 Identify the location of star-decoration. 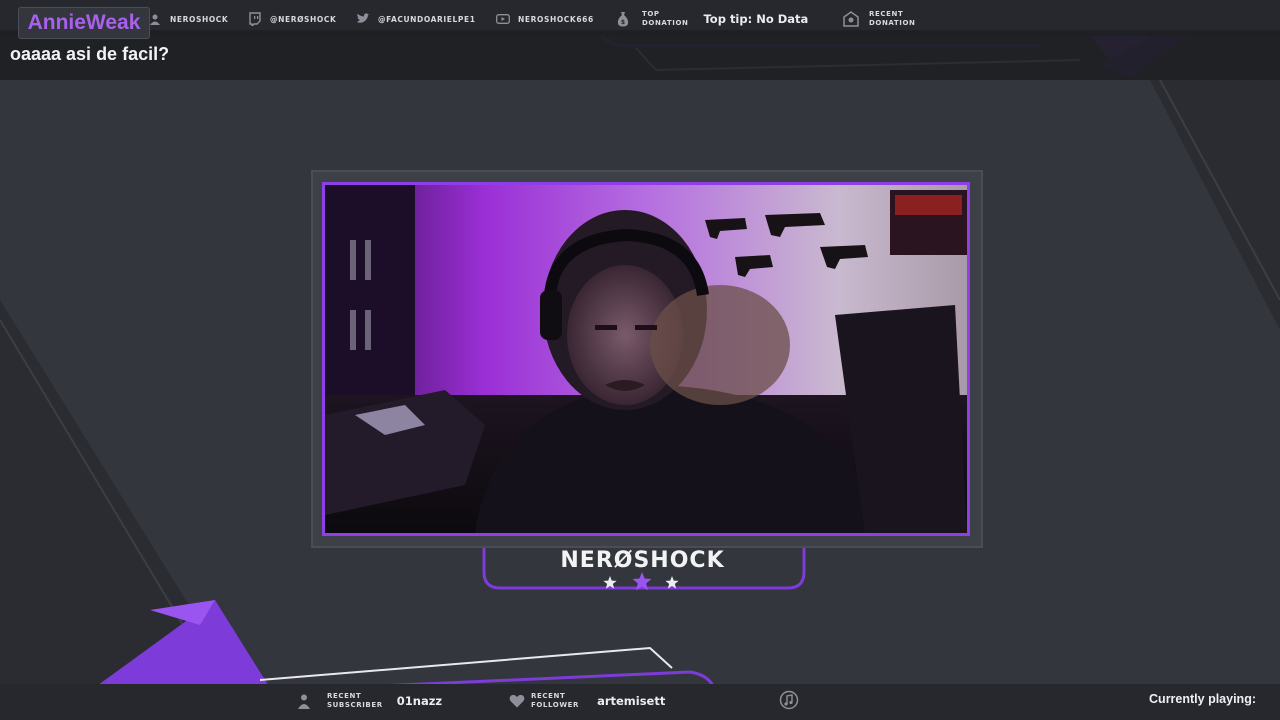
(641, 581).